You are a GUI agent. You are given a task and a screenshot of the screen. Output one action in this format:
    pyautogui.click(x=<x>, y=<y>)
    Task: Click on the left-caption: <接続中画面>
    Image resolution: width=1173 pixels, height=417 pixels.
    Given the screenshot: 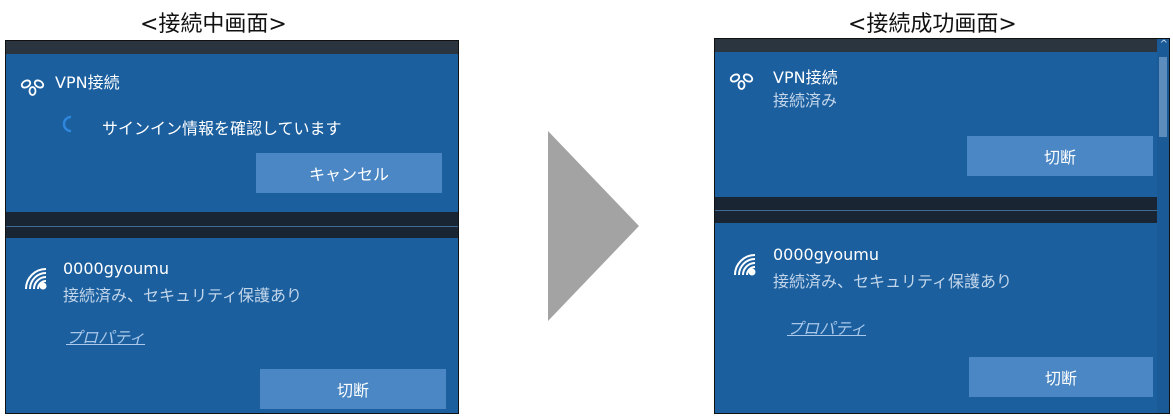 What is the action you would take?
    pyautogui.click(x=213, y=24)
    